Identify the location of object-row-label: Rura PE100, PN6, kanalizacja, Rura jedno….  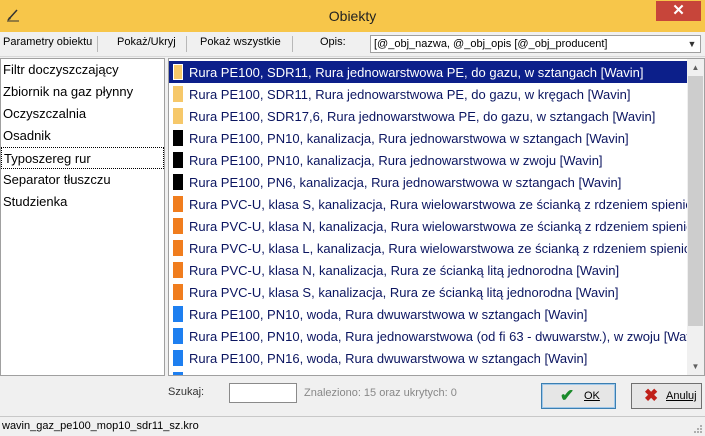
(405, 182).